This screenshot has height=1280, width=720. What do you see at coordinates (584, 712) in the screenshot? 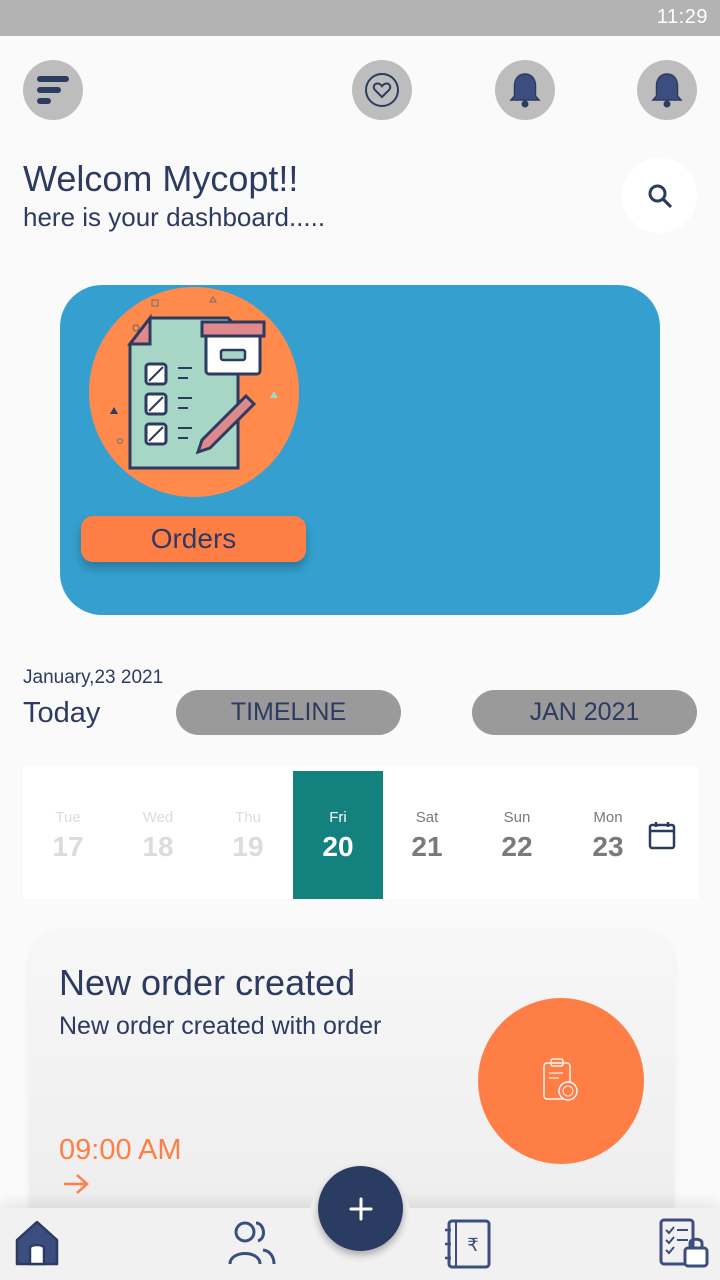
I see `month-picker-button: JAN 2021` at bounding box center [584, 712].